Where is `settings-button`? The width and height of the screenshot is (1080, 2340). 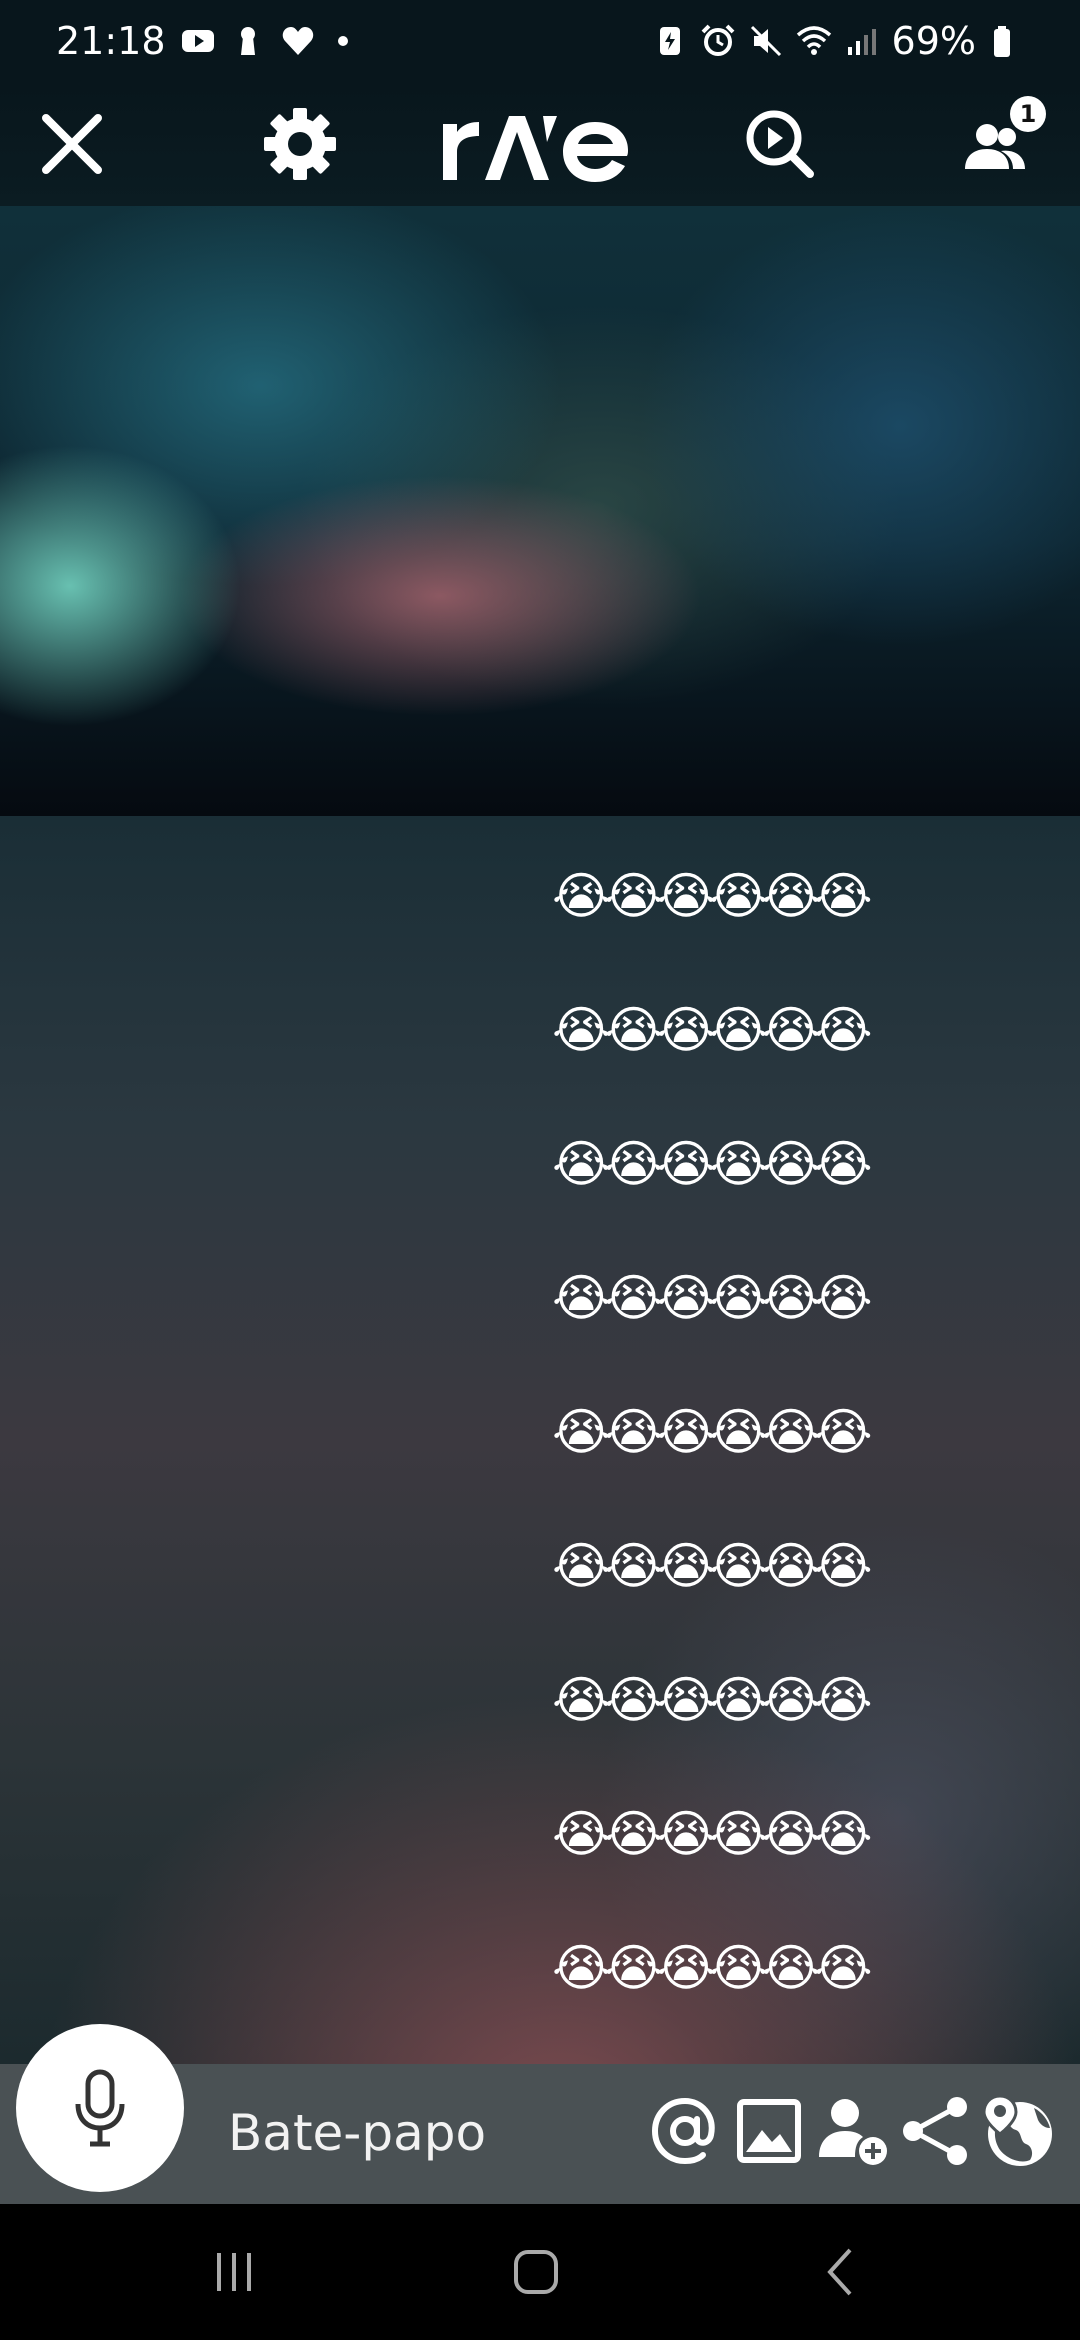
settings-button is located at coordinates (300, 144).